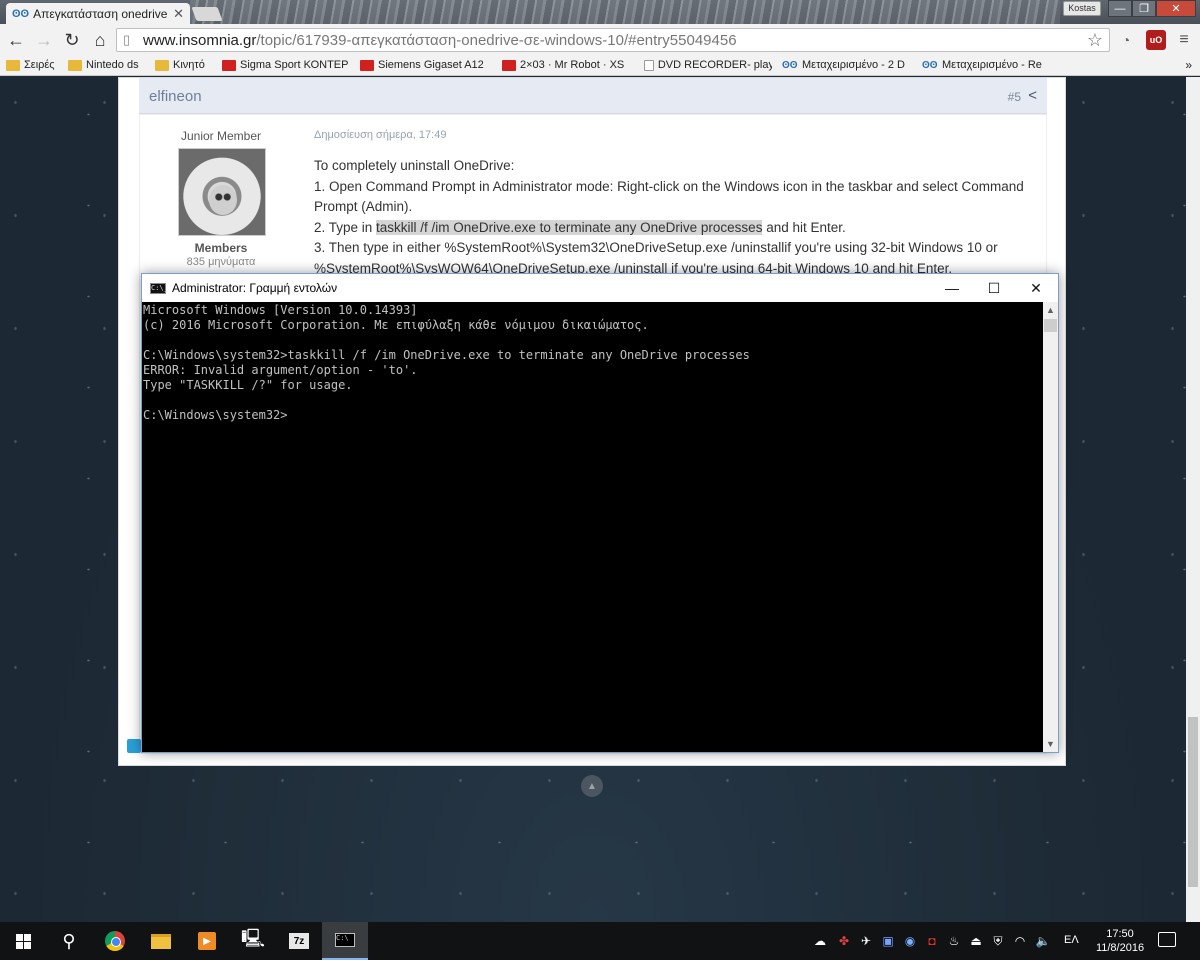 The image size is (1200, 960). I want to click on cmd-icon: C:\_, so click(159, 288).